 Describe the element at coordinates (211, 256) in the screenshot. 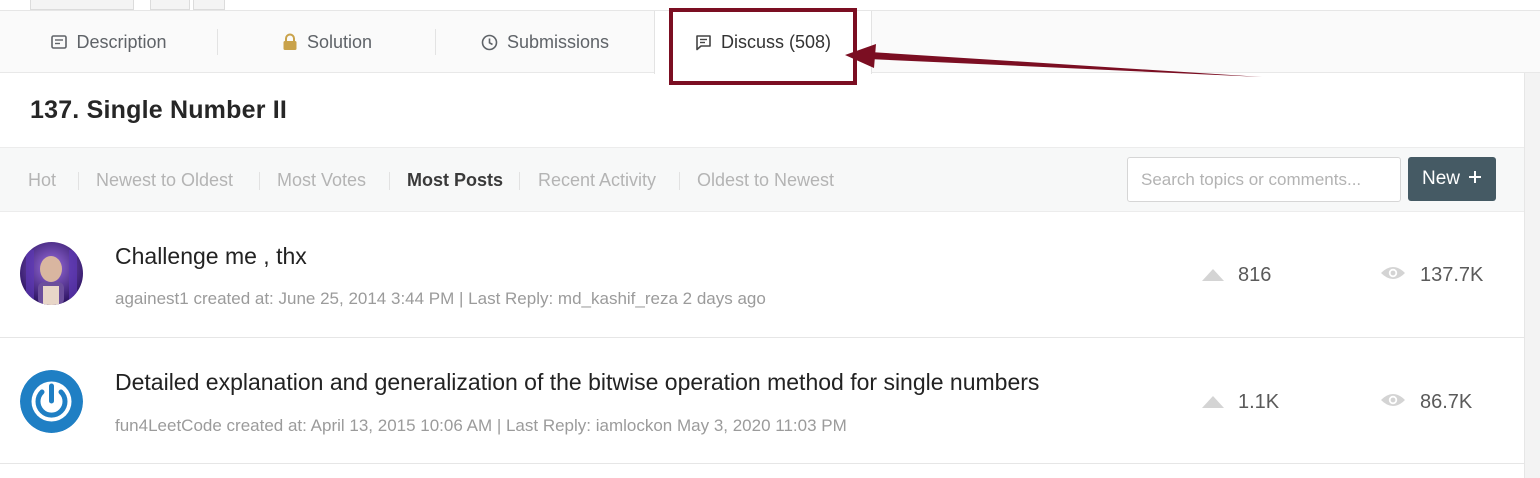

I see `topic-title: Challenge me , thx` at that location.